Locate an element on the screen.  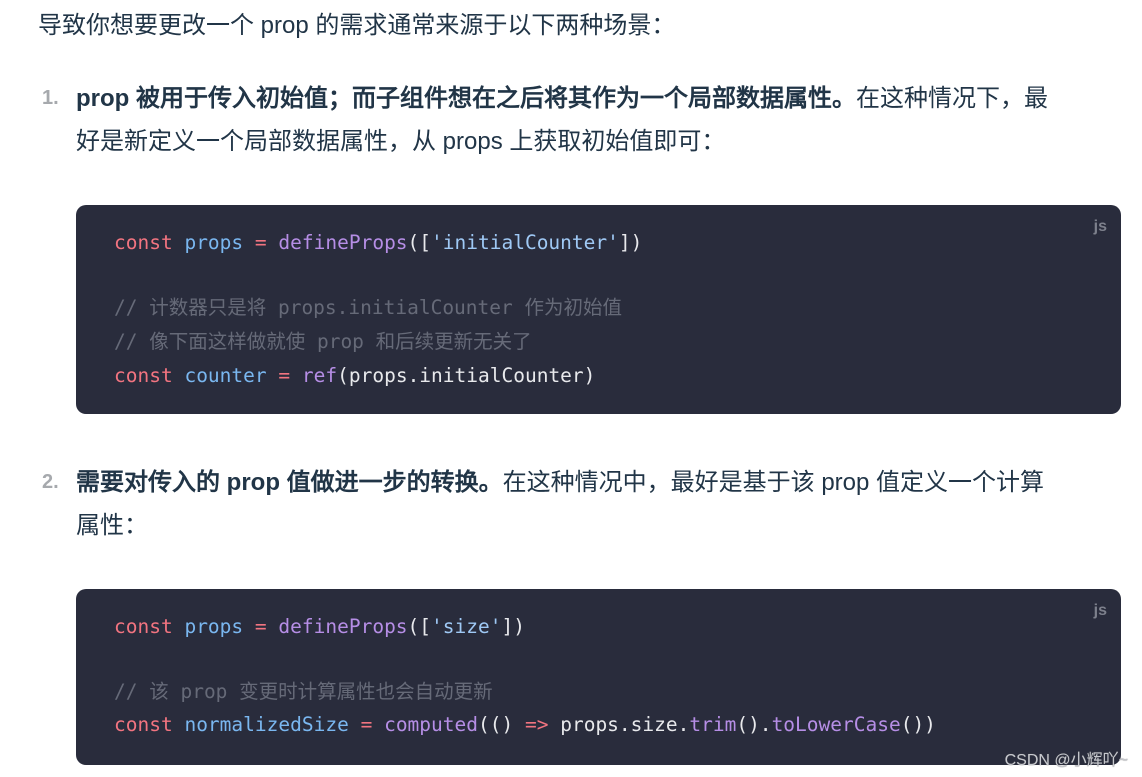
bold-text: 需要对传入的 prop 值做进一步的转换。 is located at coordinates (289, 482).